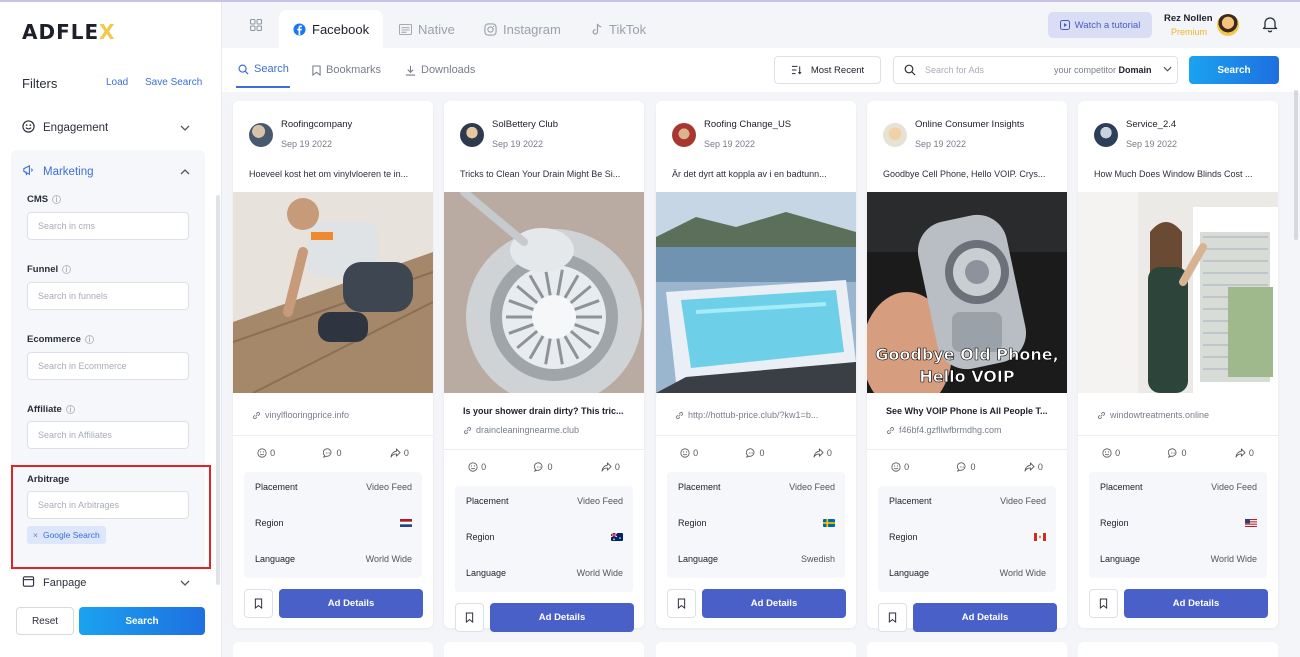 The image size is (1300, 657). I want to click on tab-instagram: Instagram, so click(522, 29).